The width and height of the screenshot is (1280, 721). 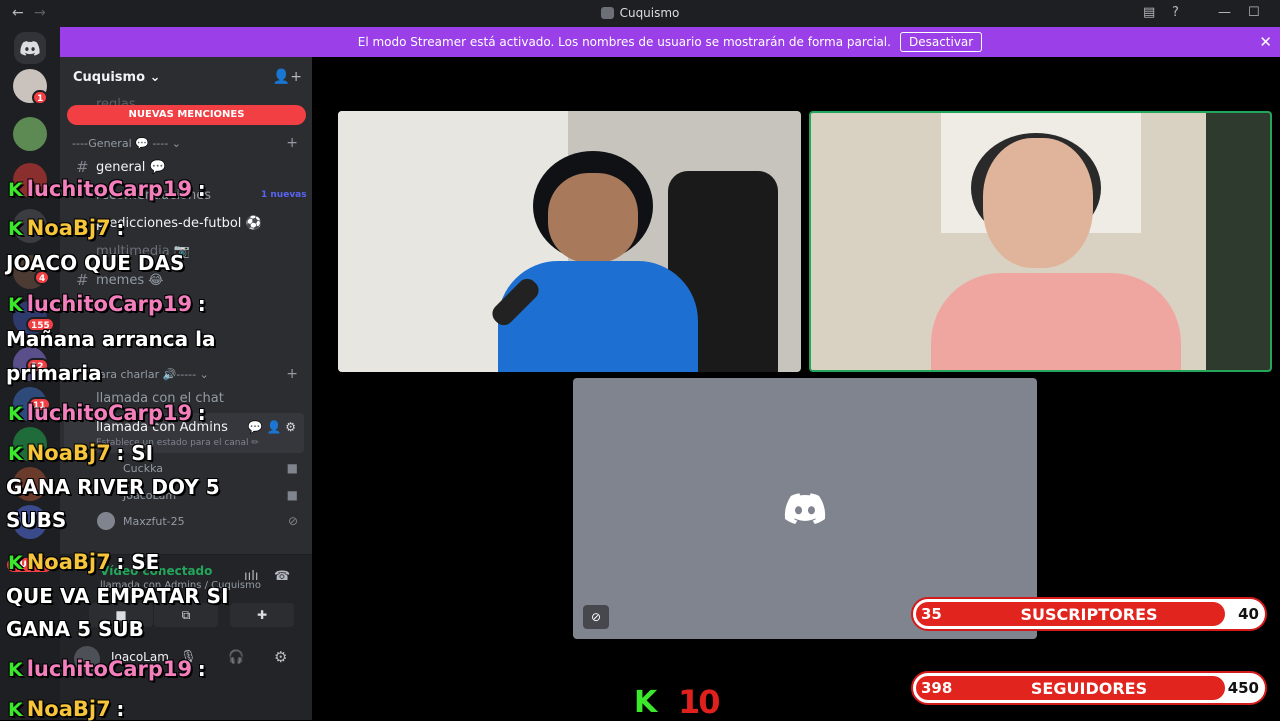 I want to click on chat-text: SUBS, so click(x=36, y=520).